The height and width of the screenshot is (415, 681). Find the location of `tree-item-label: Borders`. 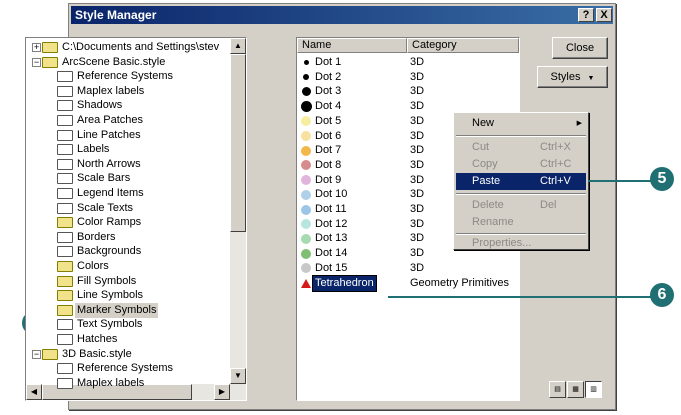

tree-item-label: Borders is located at coordinates (96, 236).